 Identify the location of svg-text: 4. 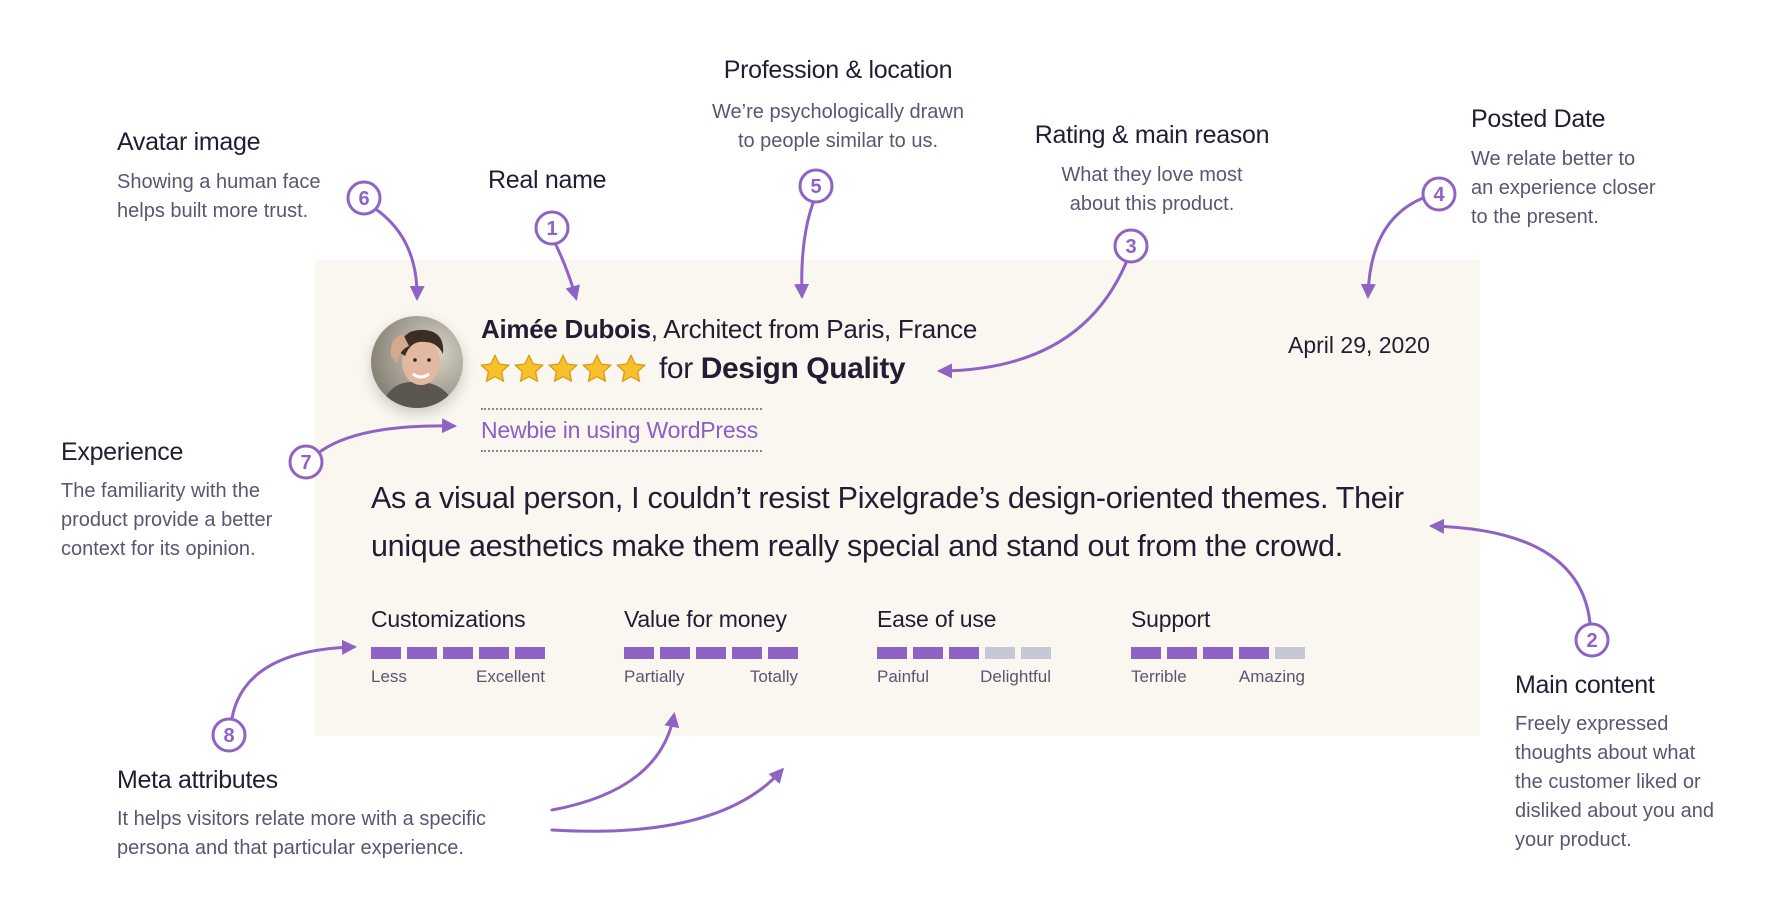
(1439, 195).